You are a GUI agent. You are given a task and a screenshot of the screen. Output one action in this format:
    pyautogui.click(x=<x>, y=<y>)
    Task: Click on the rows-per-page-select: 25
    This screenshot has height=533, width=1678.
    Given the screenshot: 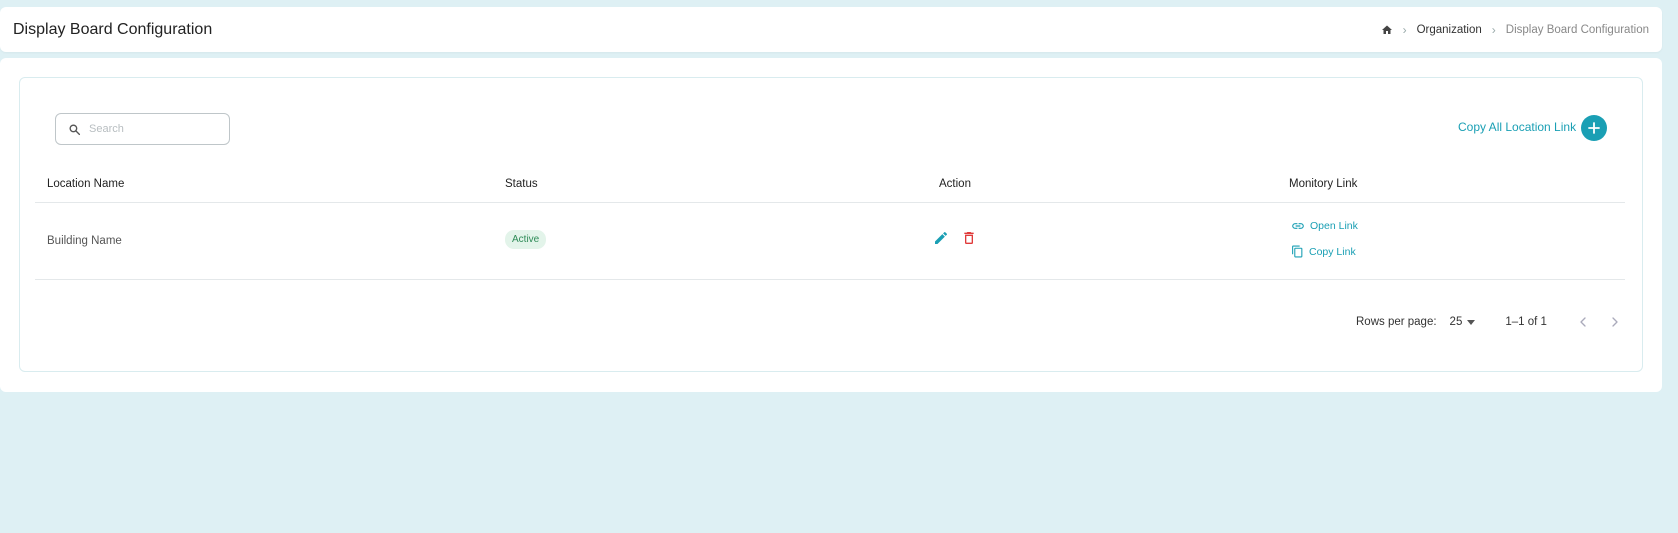 What is the action you would take?
    pyautogui.click(x=1463, y=322)
    